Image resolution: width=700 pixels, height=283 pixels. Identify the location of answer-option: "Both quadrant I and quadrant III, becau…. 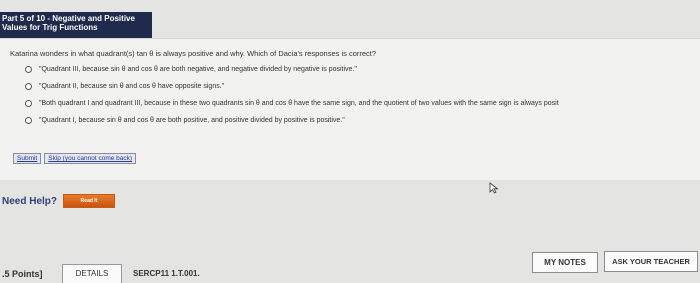
(292, 103).